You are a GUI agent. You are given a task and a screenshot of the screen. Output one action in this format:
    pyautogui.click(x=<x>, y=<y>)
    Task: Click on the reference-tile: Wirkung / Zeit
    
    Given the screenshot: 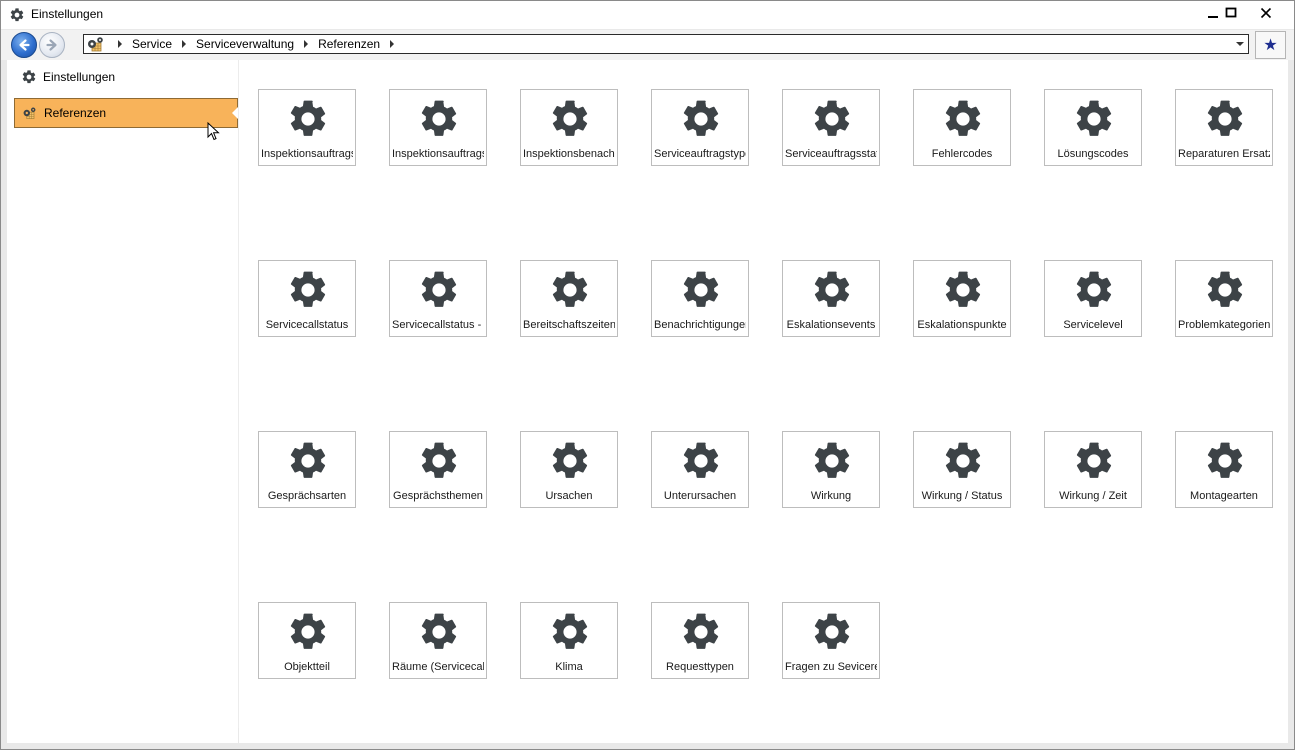 What is the action you would take?
    pyautogui.click(x=1093, y=469)
    